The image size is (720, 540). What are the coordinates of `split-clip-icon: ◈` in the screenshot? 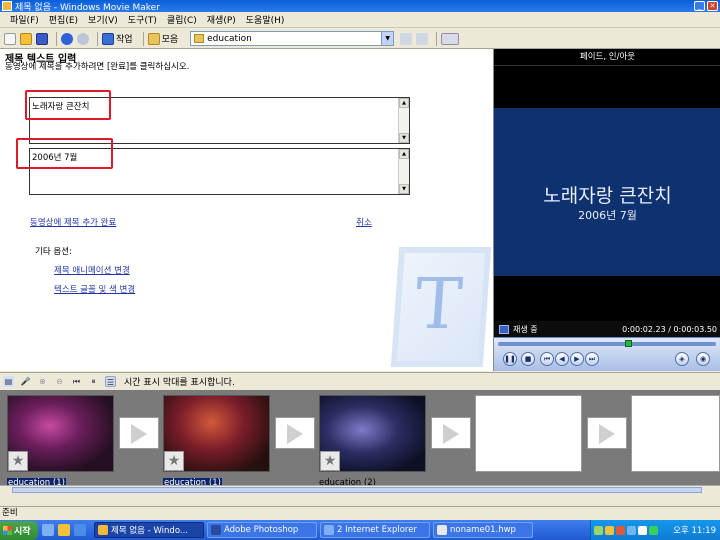 It's located at (682, 359).